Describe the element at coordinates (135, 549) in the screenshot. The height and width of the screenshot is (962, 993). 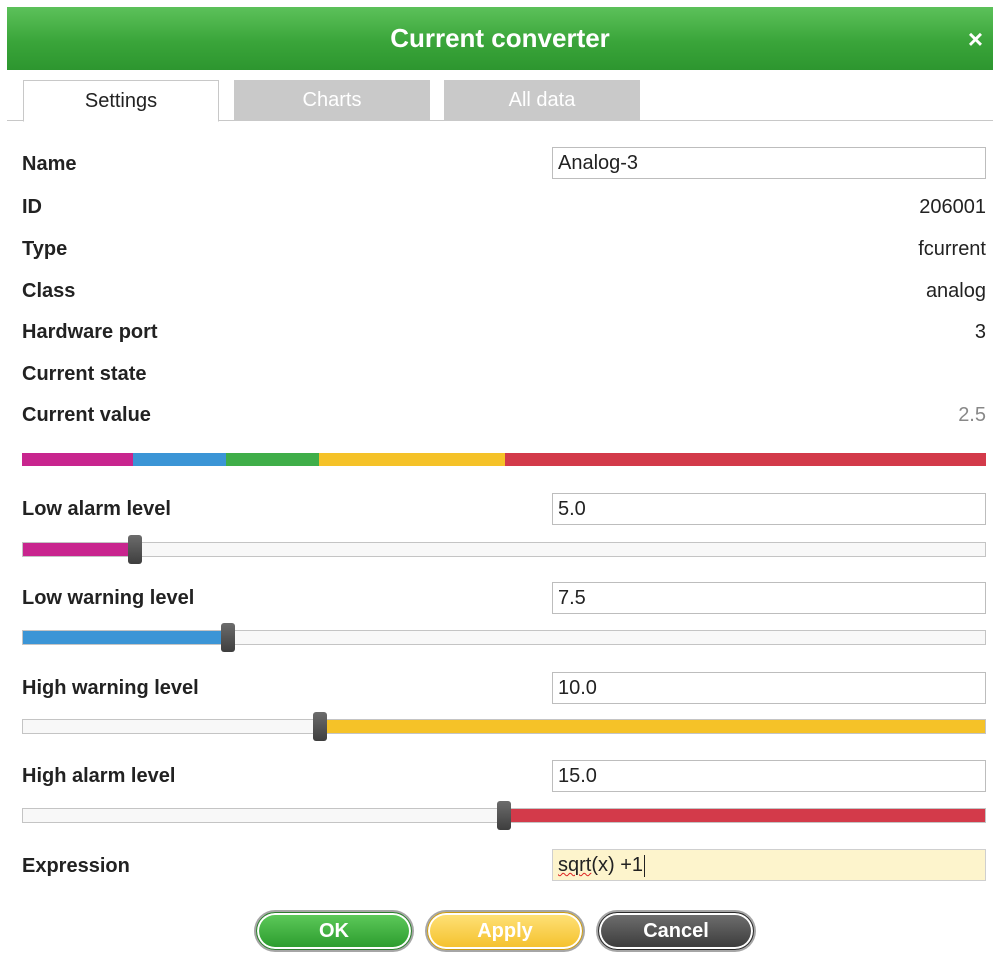
I see `low-alarm-slider-handle` at that location.